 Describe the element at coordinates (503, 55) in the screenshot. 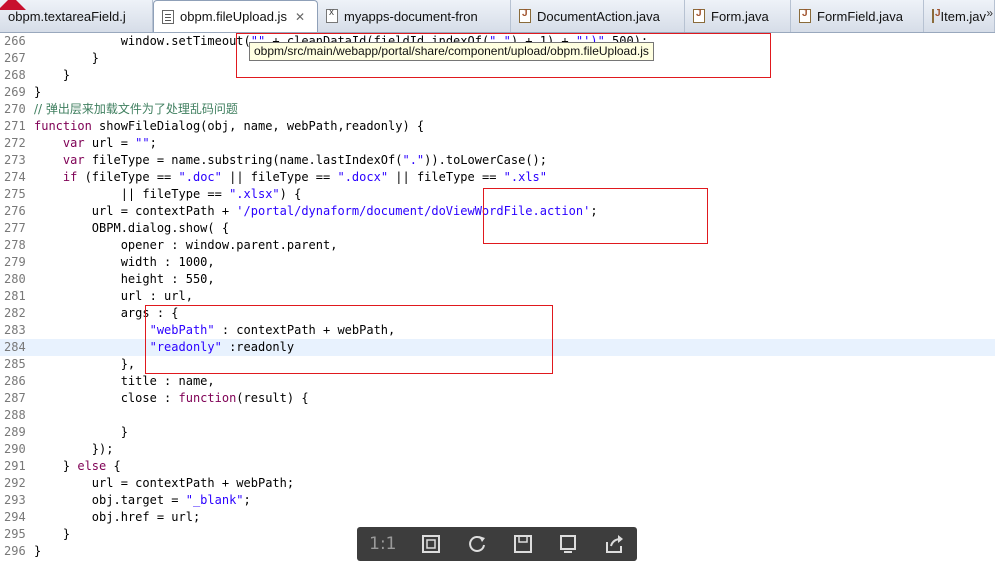

I see `annotation-box-path` at that location.